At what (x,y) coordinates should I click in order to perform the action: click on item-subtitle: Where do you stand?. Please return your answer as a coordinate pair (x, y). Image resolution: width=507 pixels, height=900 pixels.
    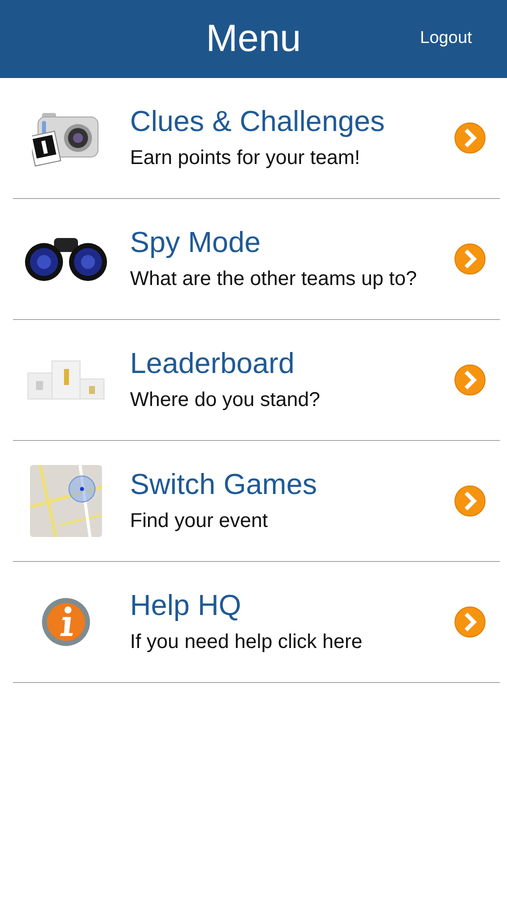
    Looking at the image, I should click on (226, 400).